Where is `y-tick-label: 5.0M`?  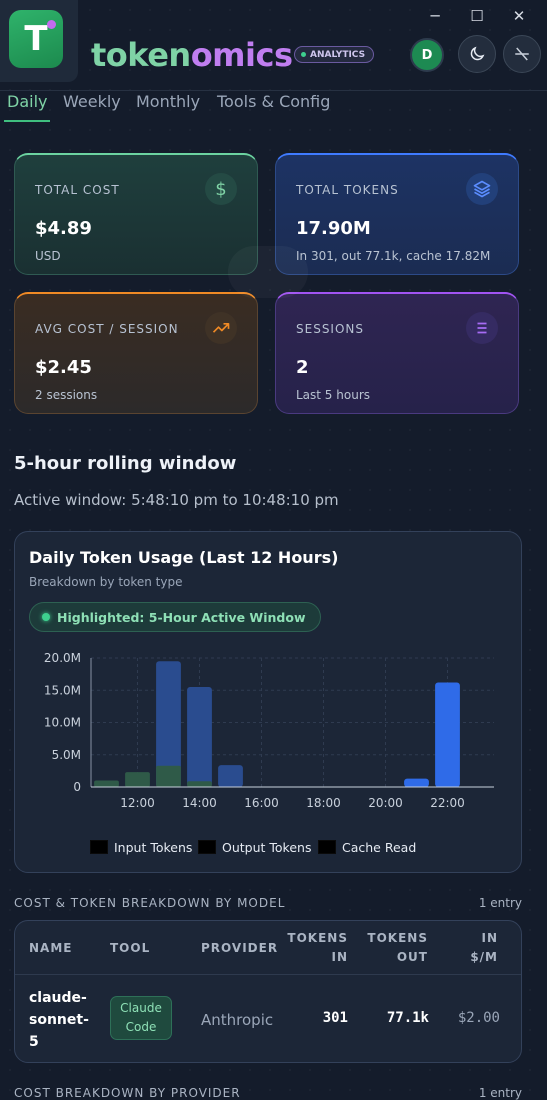 y-tick-label: 5.0M is located at coordinates (66, 755).